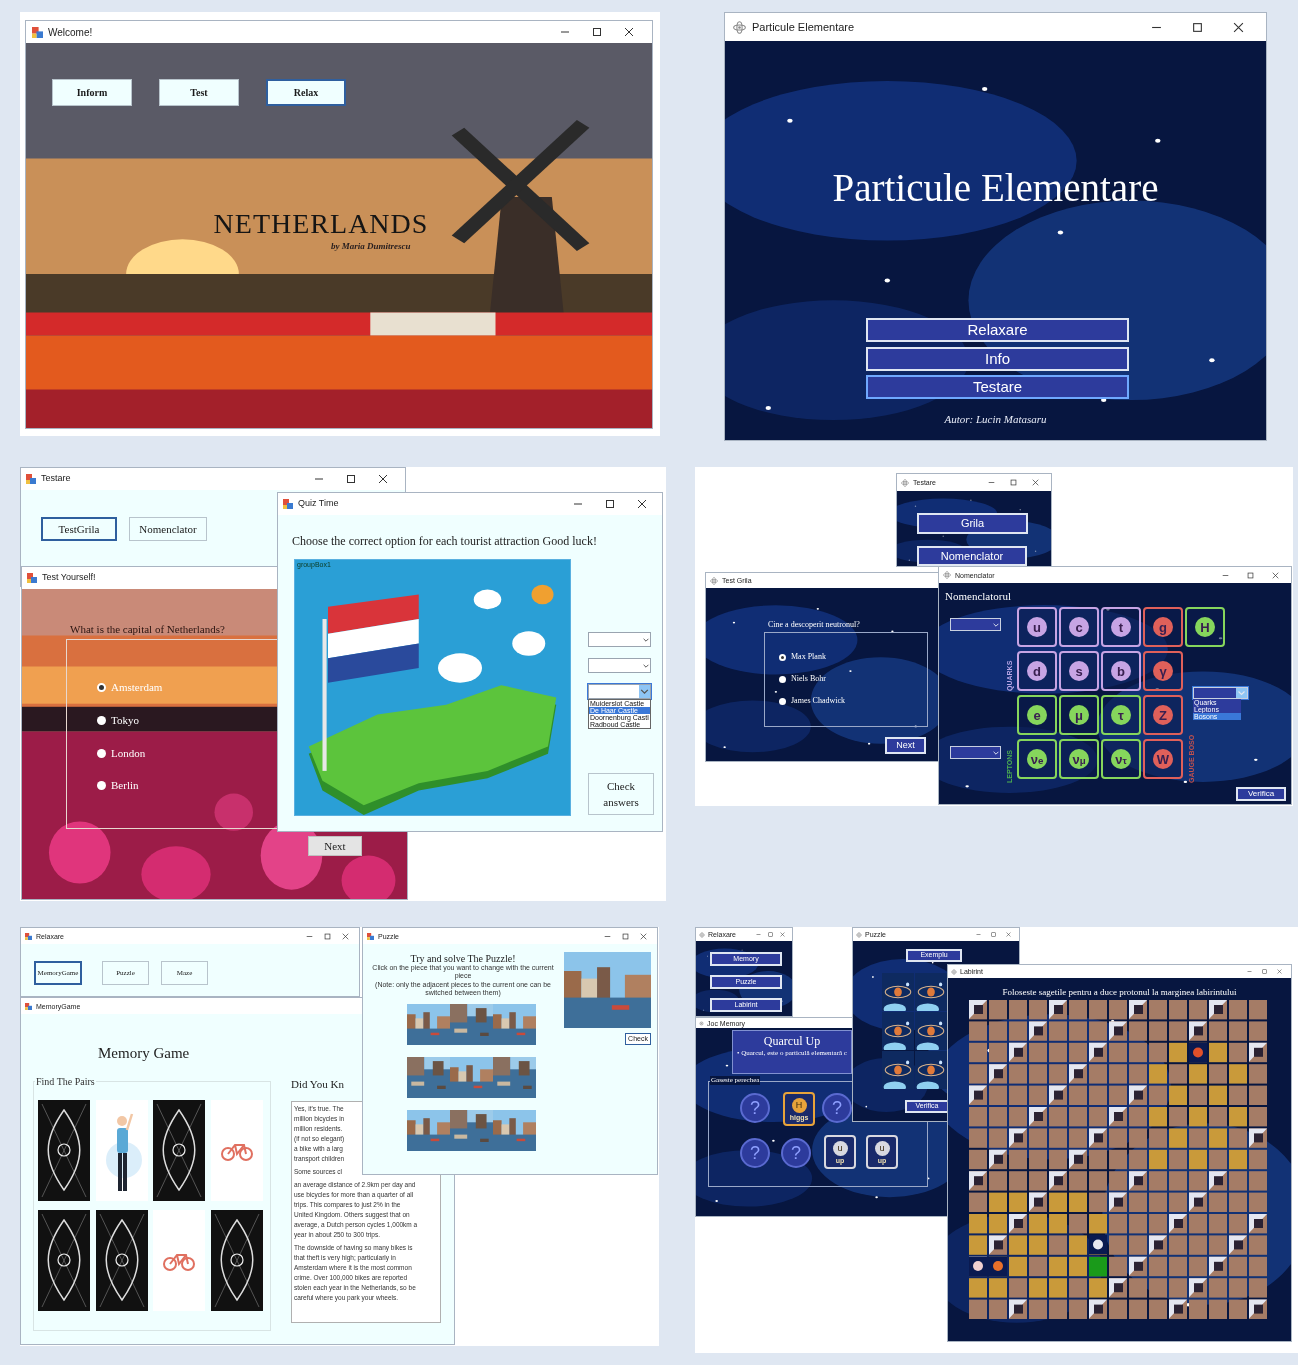 The height and width of the screenshot is (1365, 1298). I want to click on radio-option: Niels Bohr, so click(802, 679).